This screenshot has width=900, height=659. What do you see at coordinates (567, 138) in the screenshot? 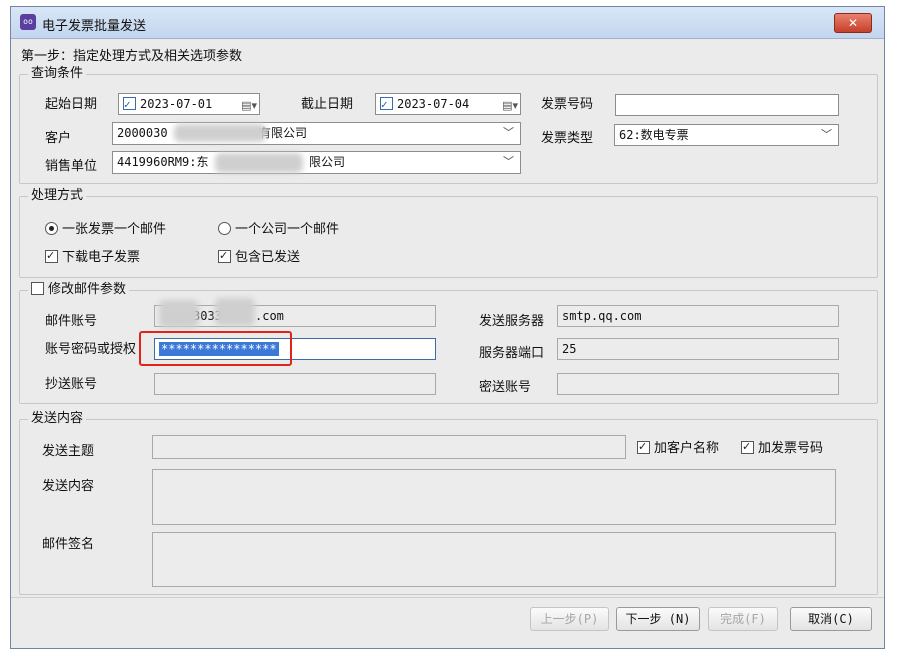
I see `invoice-type-label: 发票类型` at bounding box center [567, 138].